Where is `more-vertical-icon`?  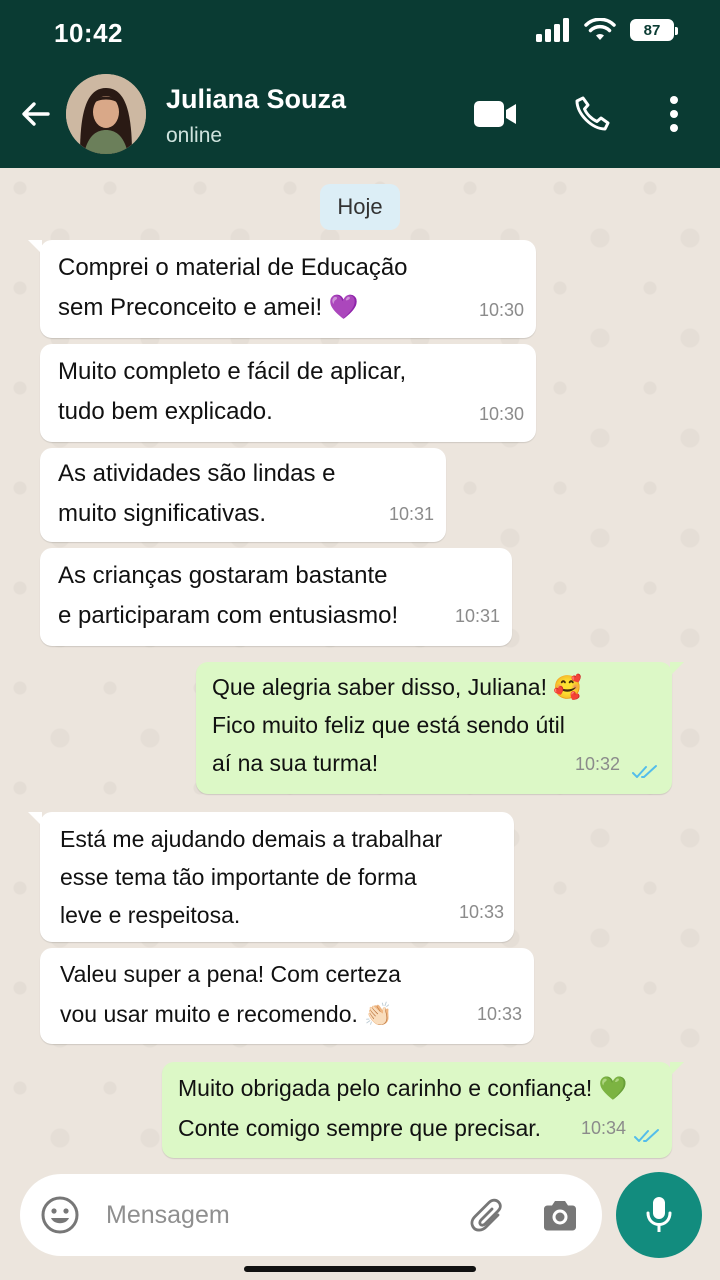 more-vertical-icon is located at coordinates (674, 114).